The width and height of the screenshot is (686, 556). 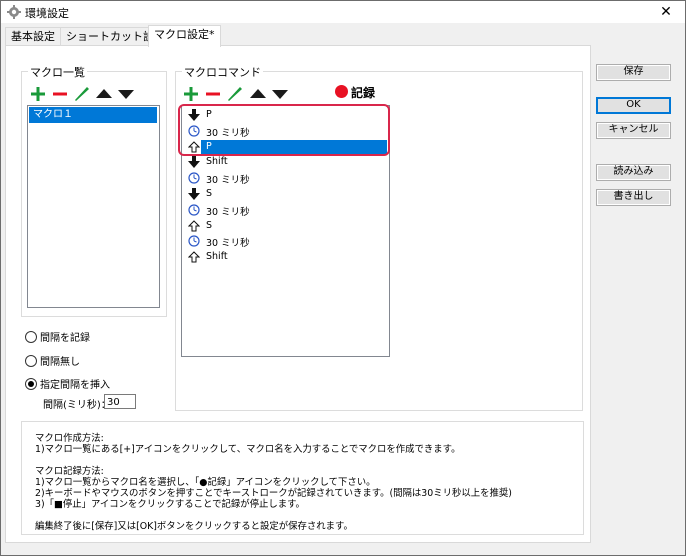 What do you see at coordinates (633, 172) in the screenshot?
I see `import-button: 読み込み` at bounding box center [633, 172].